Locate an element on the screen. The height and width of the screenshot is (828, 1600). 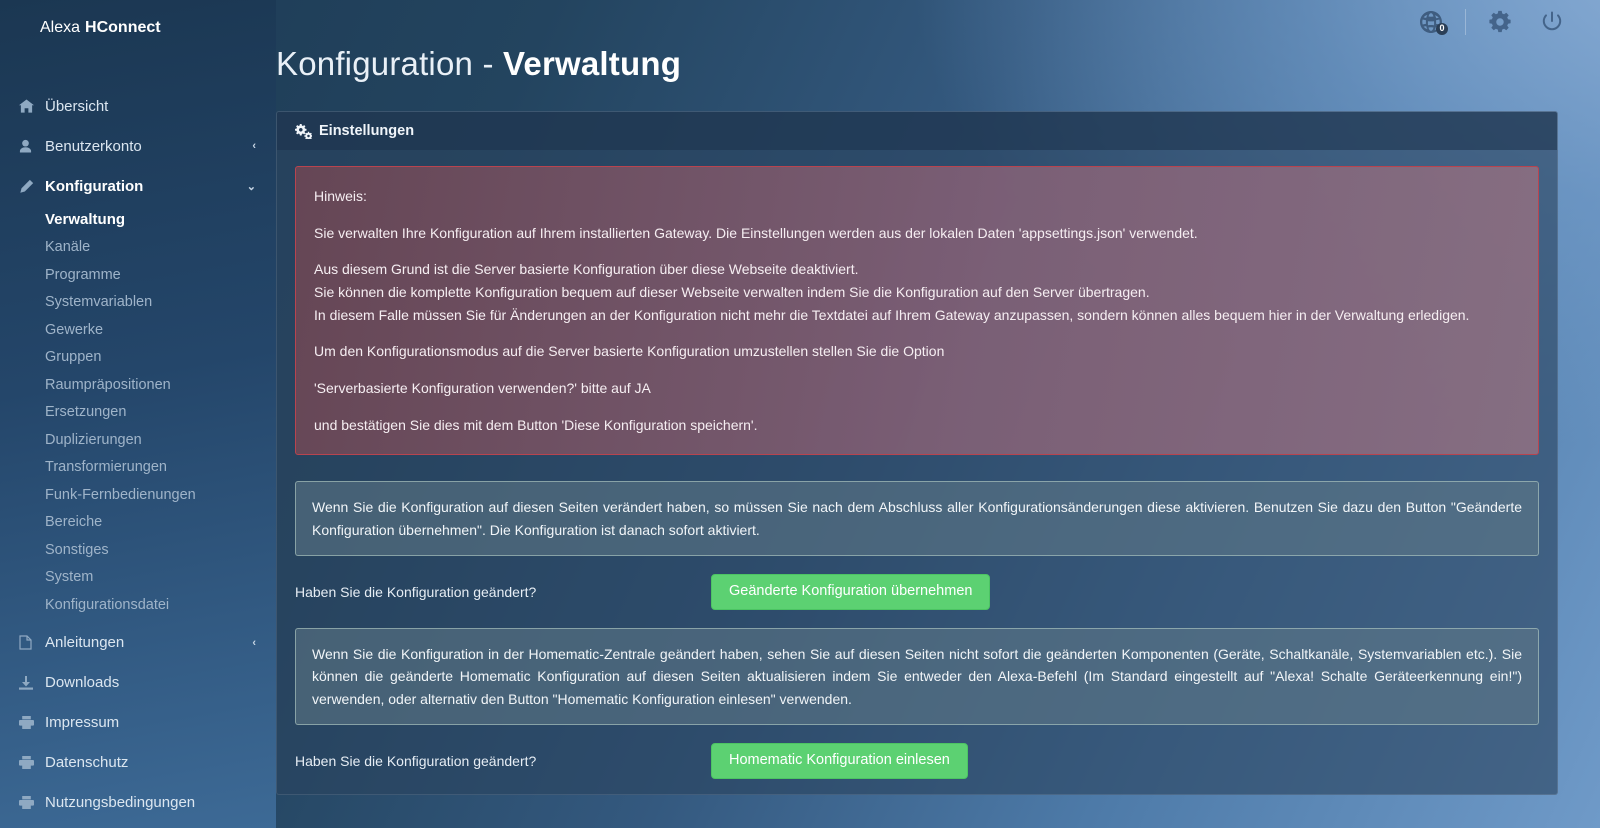
sidebar-item-benutzerkonto: Benutzerkonto ‹ is located at coordinates (138, 146).